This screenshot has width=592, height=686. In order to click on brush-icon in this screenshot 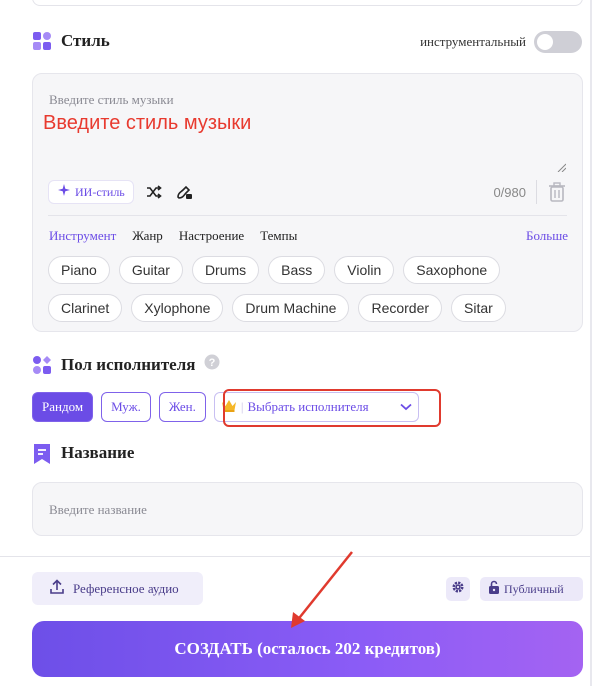, I will do `click(184, 192)`.